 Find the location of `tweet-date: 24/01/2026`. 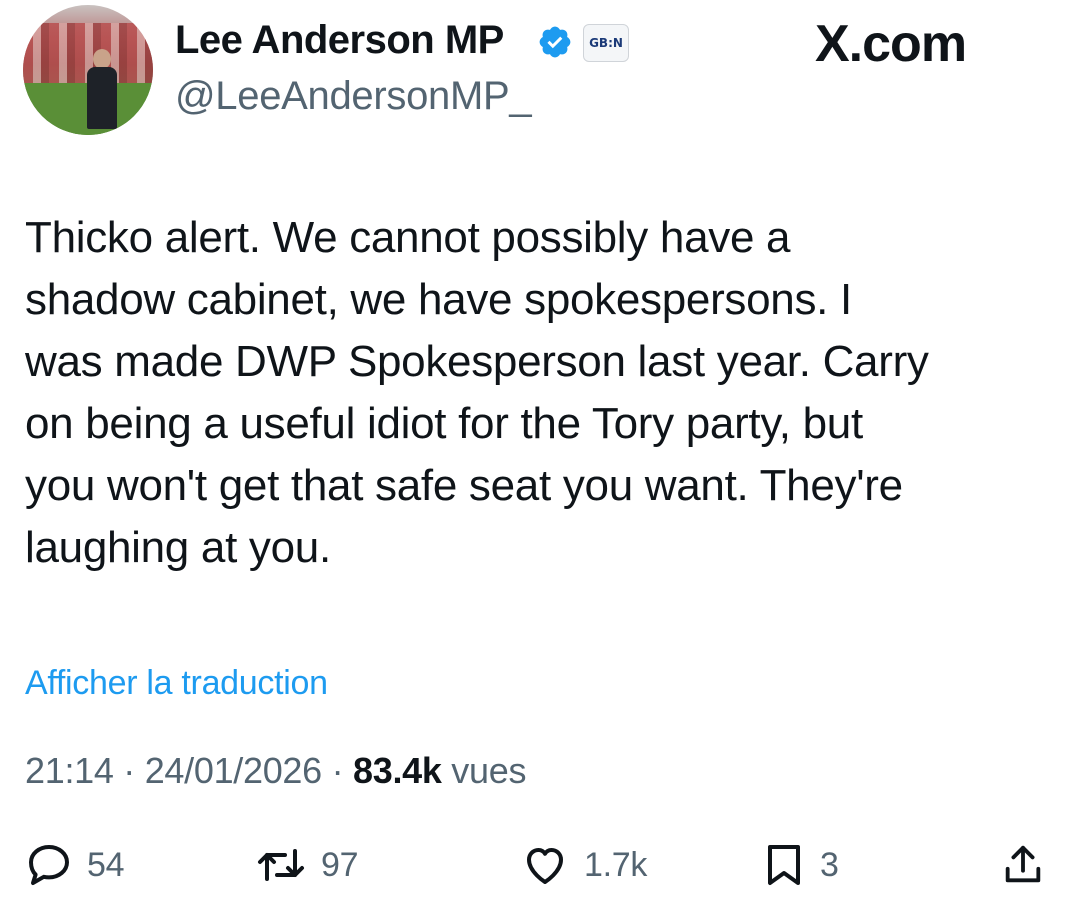

tweet-date: 24/01/2026 is located at coordinates (233, 770).